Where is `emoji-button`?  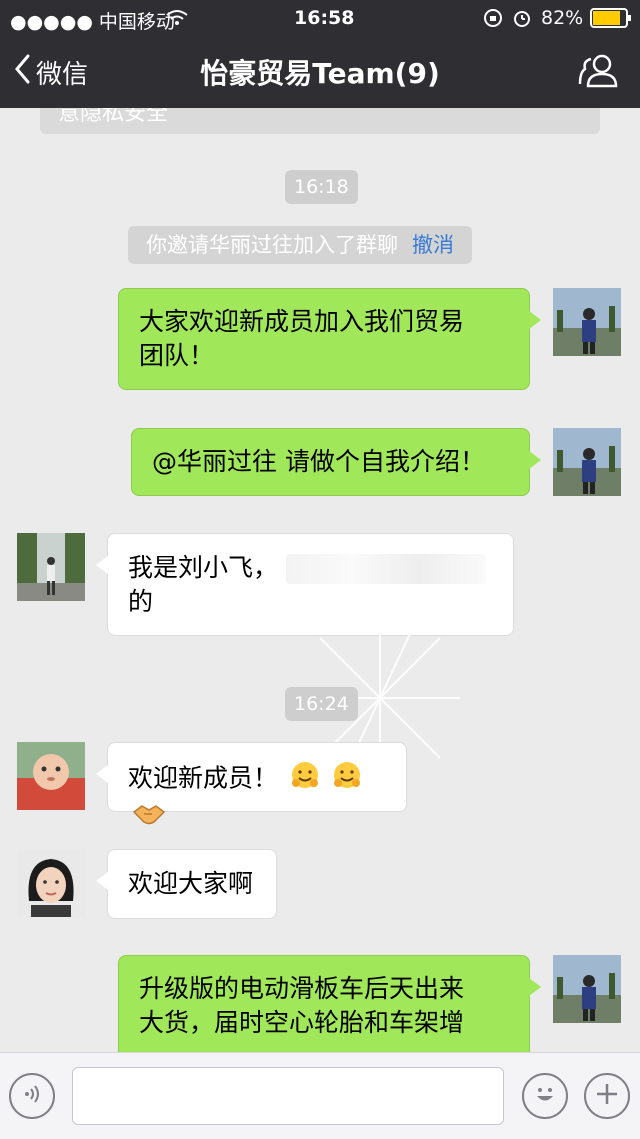 emoji-button is located at coordinates (545, 1096).